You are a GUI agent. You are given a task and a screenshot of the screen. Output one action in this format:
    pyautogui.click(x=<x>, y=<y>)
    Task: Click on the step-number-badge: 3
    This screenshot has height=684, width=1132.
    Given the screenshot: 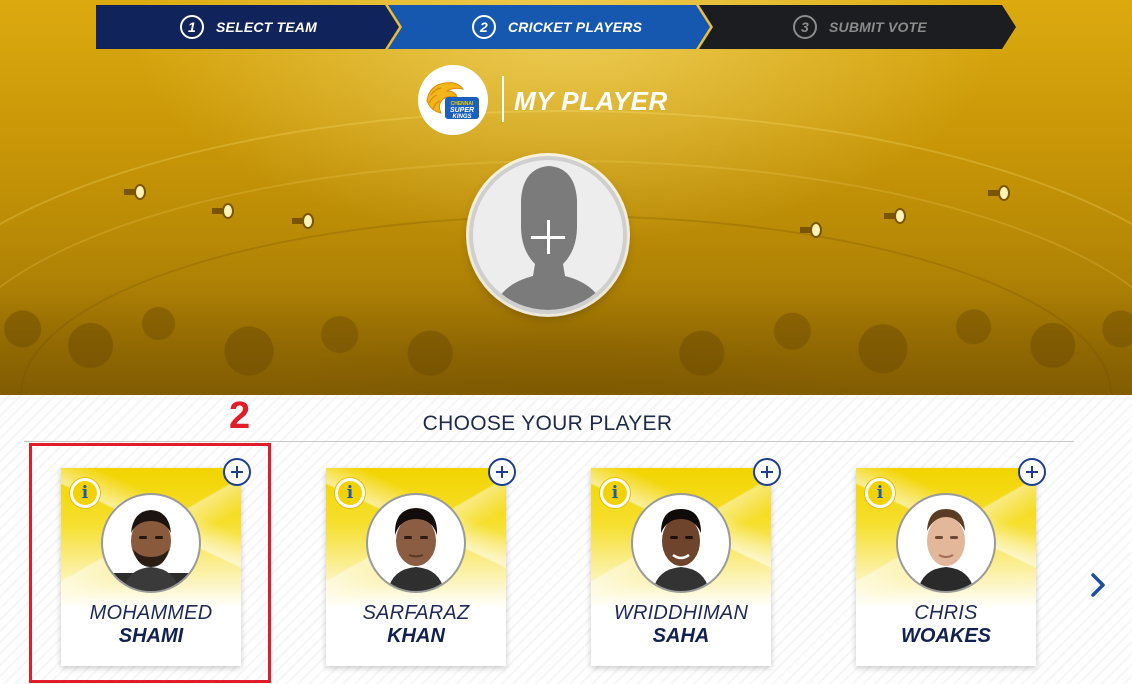 What is the action you would take?
    pyautogui.click(x=805, y=27)
    